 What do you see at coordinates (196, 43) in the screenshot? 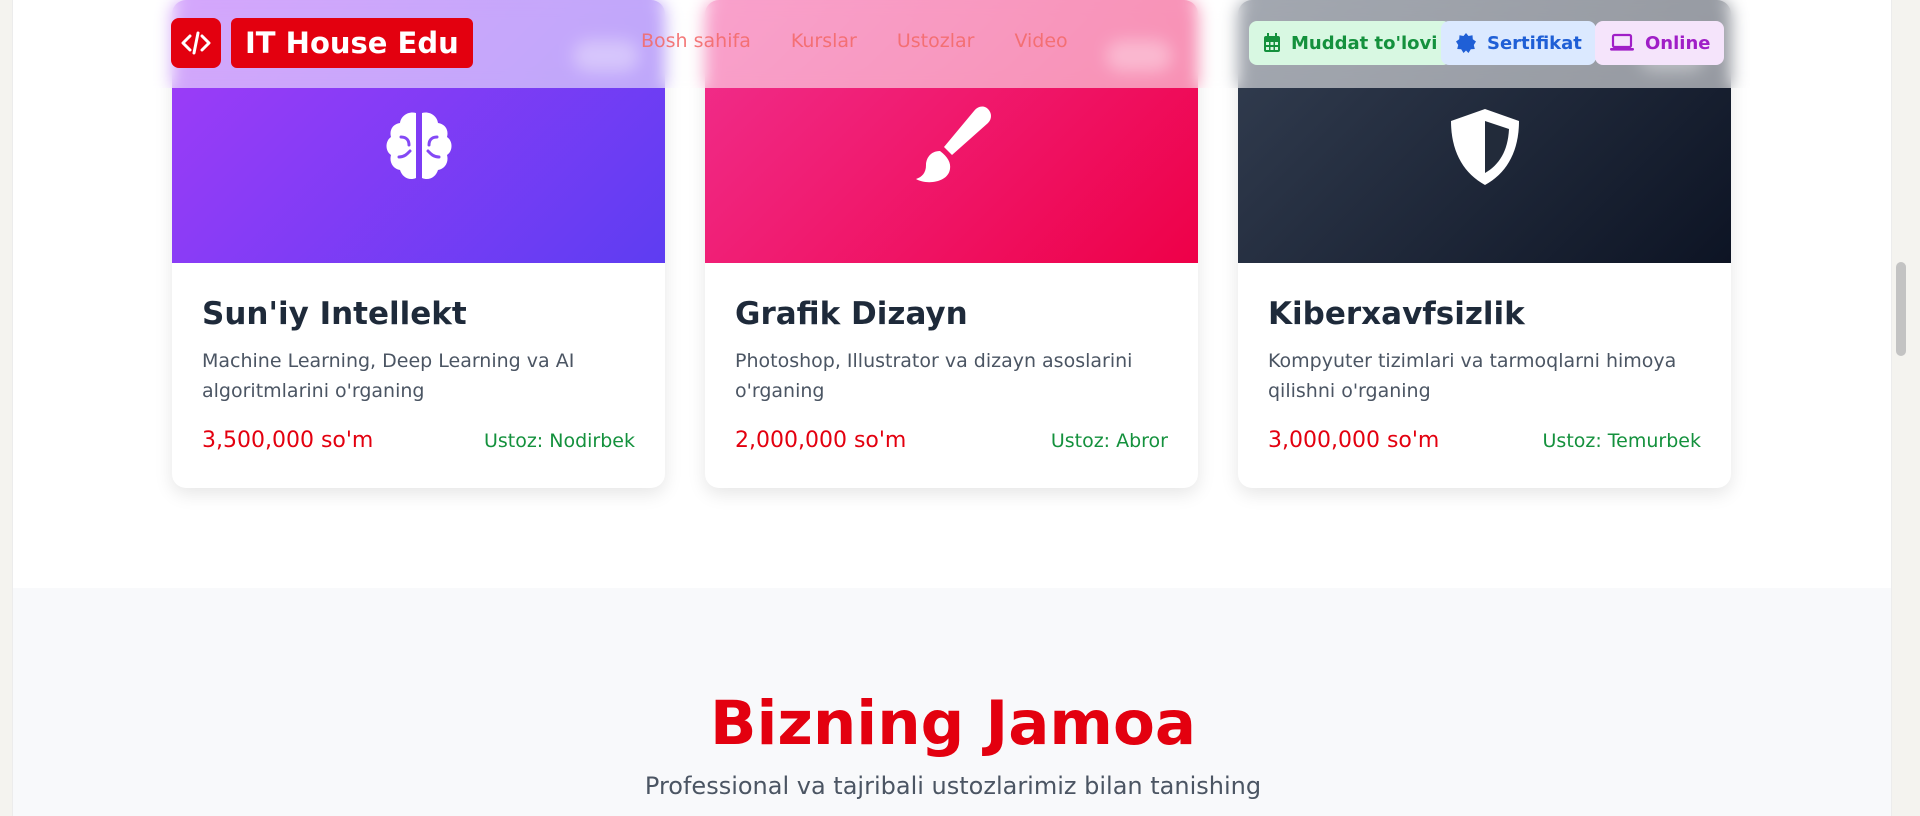
I see `logo-code-icon` at bounding box center [196, 43].